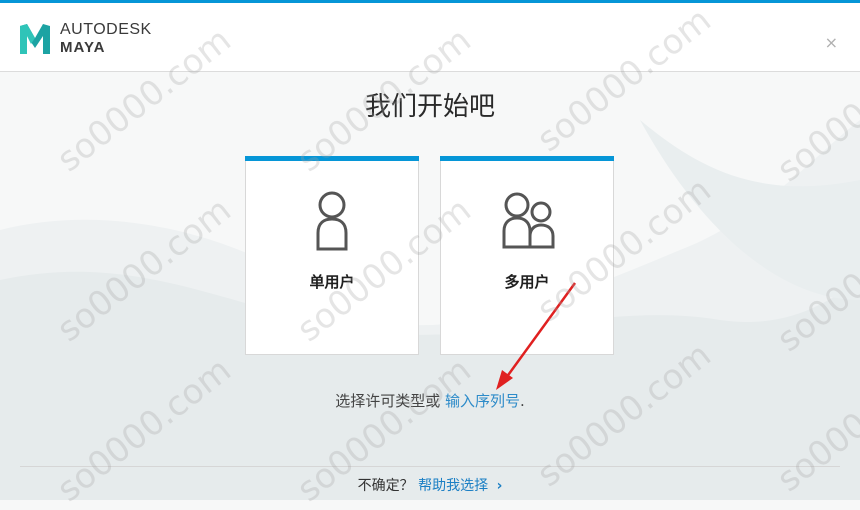  I want to click on help-me-choose-link: 帮助我选择, so click(453, 486).